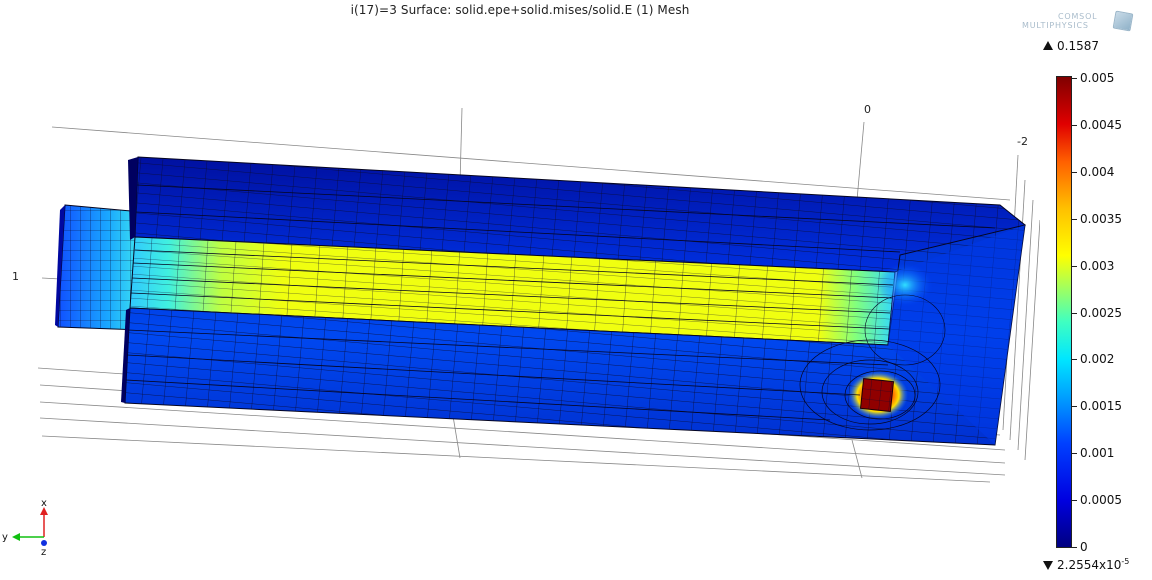  Describe the element at coordinates (1078, 16) in the screenshot. I see `logo-line-1: COMSOL` at that location.